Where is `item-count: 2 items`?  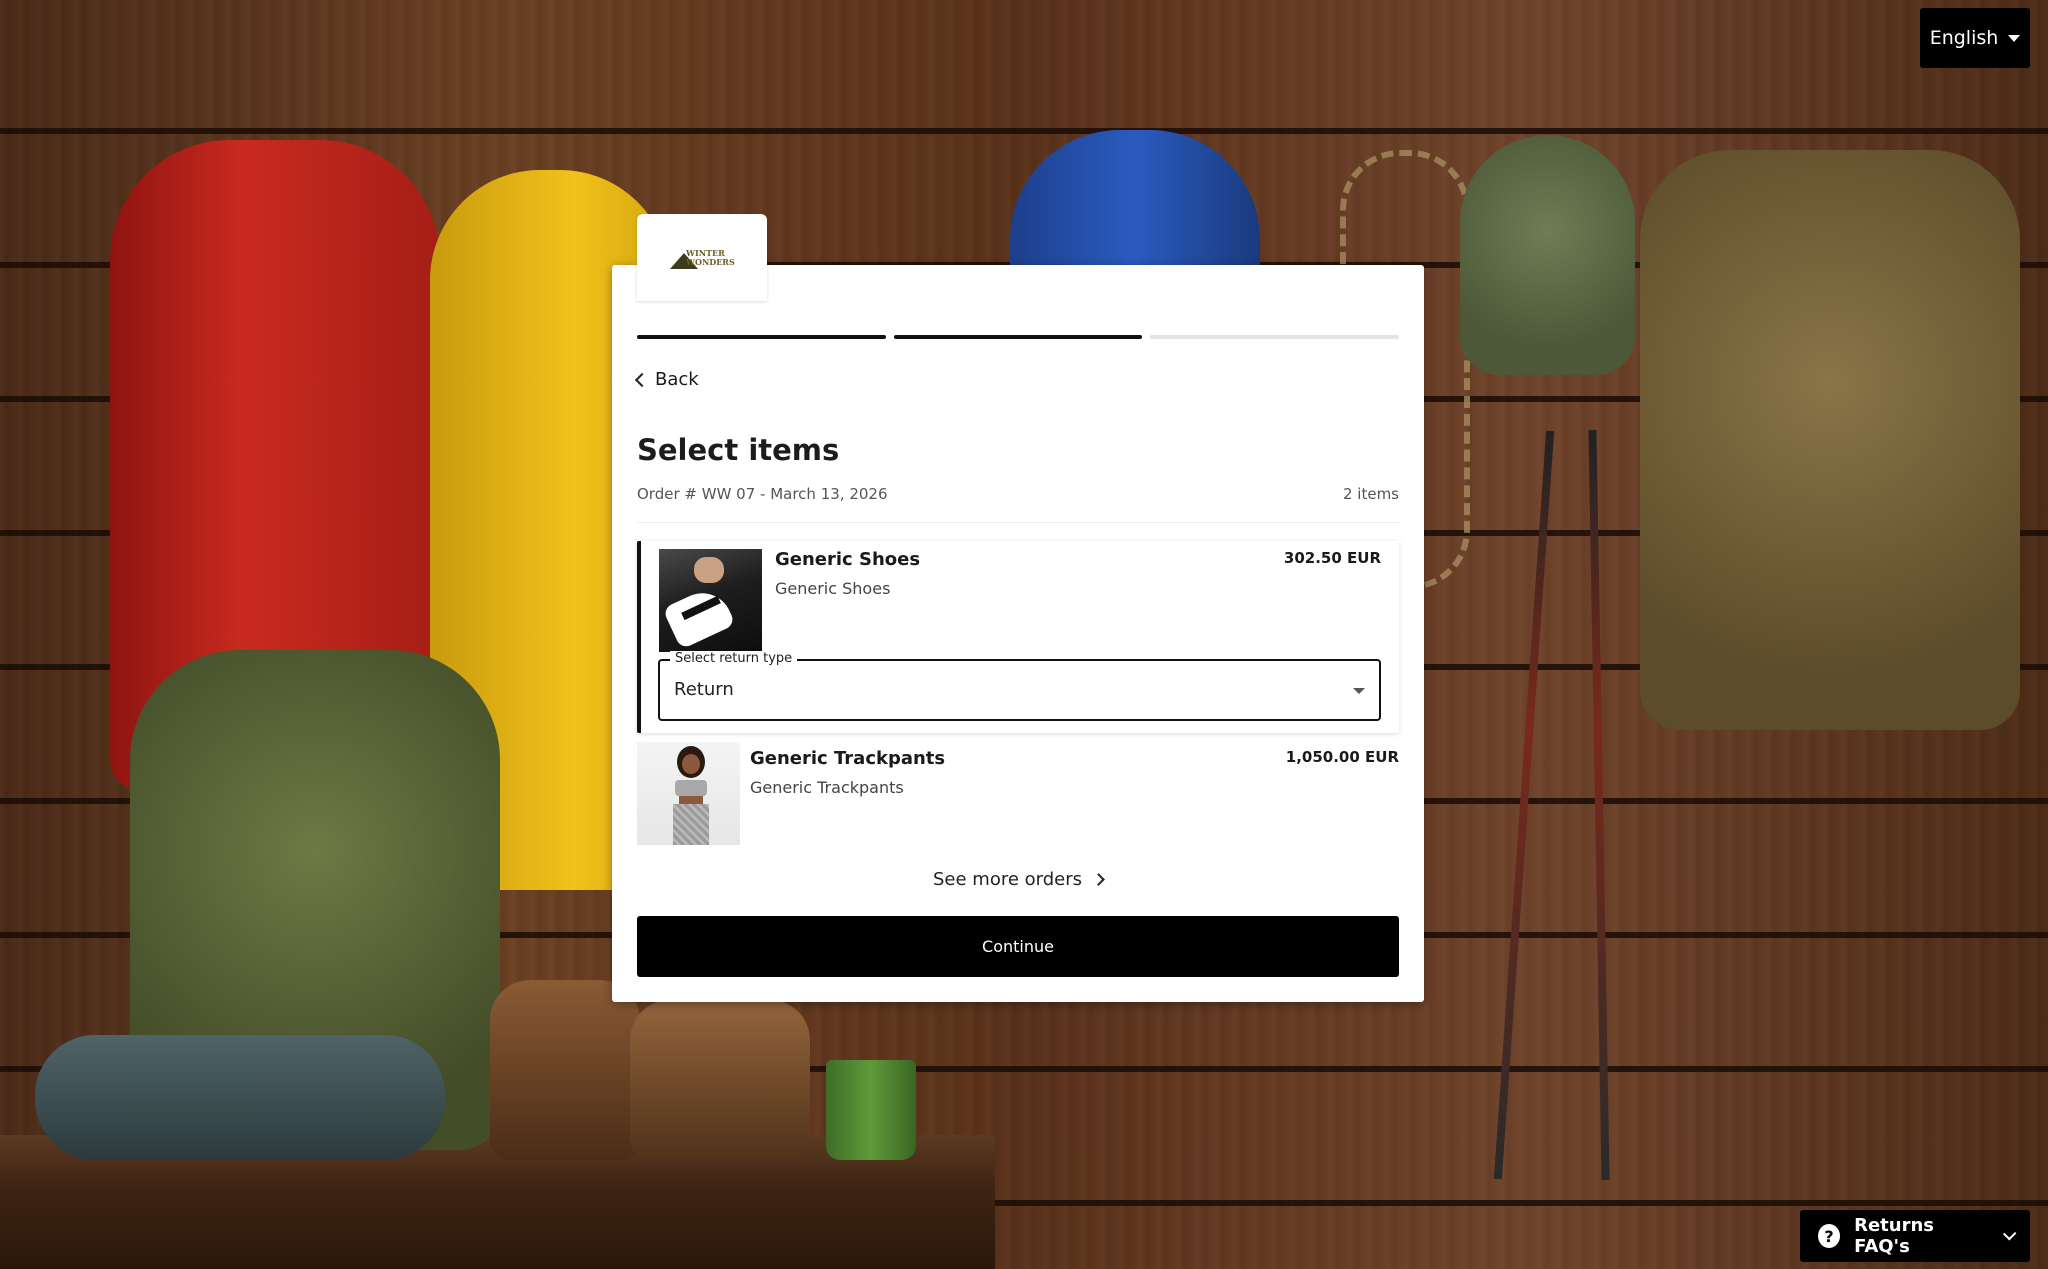
item-count: 2 items is located at coordinates (1370, 494).